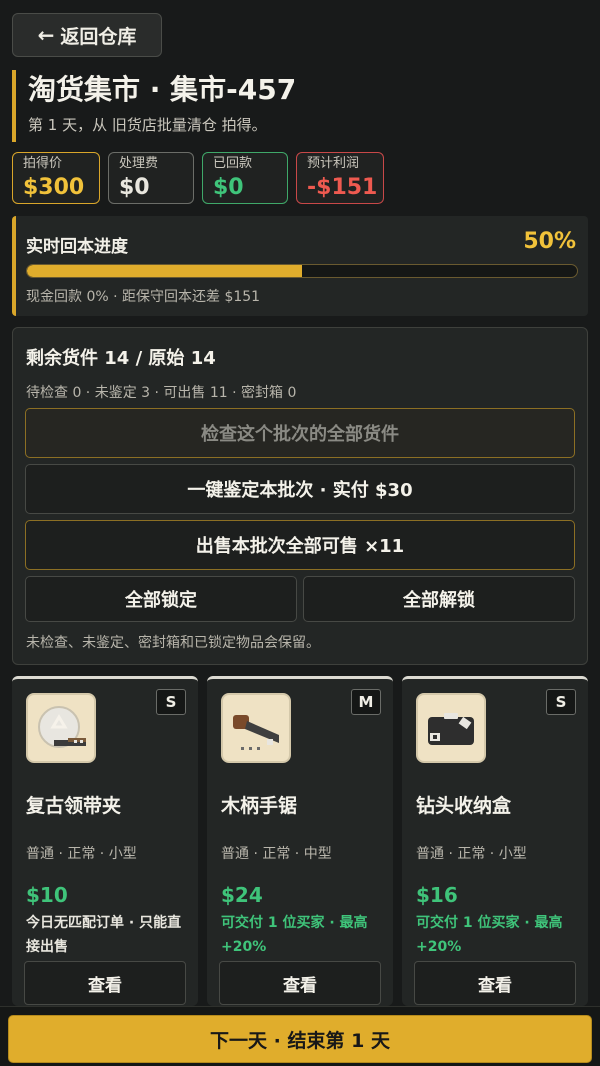 This screenshot has height=1066, width=600. I want to click on size-badge: M, so click(366, 702).